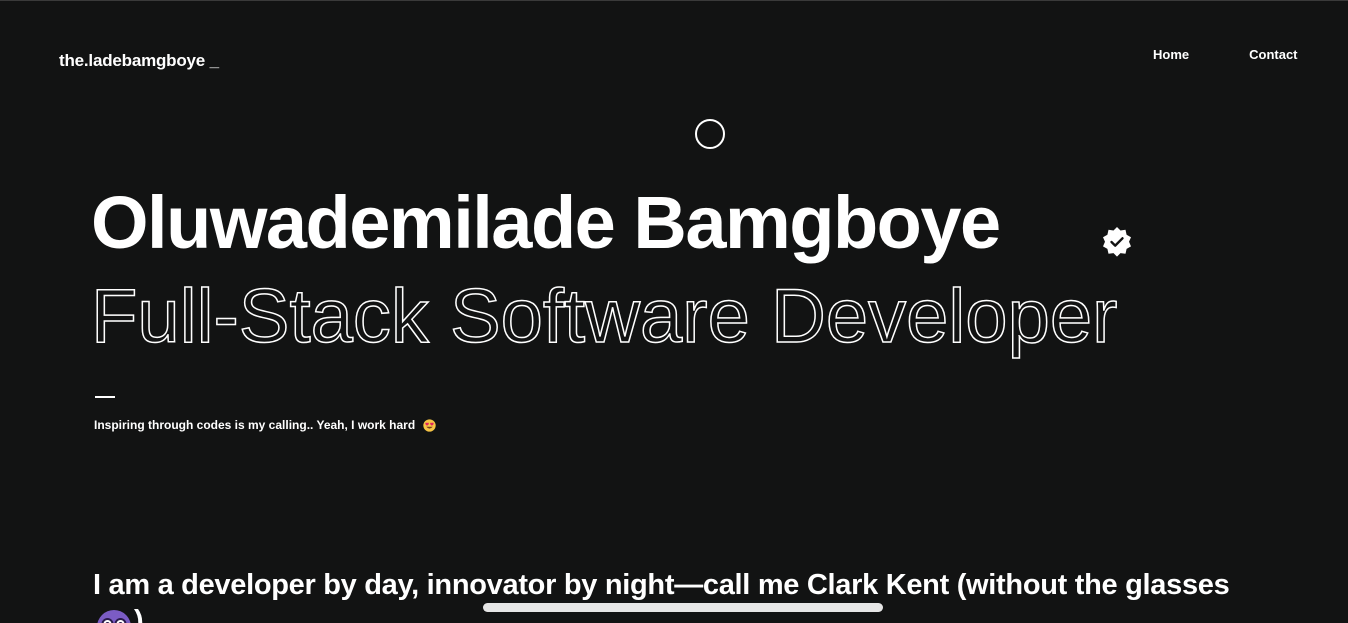 The image size is (1348, 623). Describe the element at coordinates (546, 222) in the screenshot. I see `hero-name: Oluwademilade Bamgboye` at that location.